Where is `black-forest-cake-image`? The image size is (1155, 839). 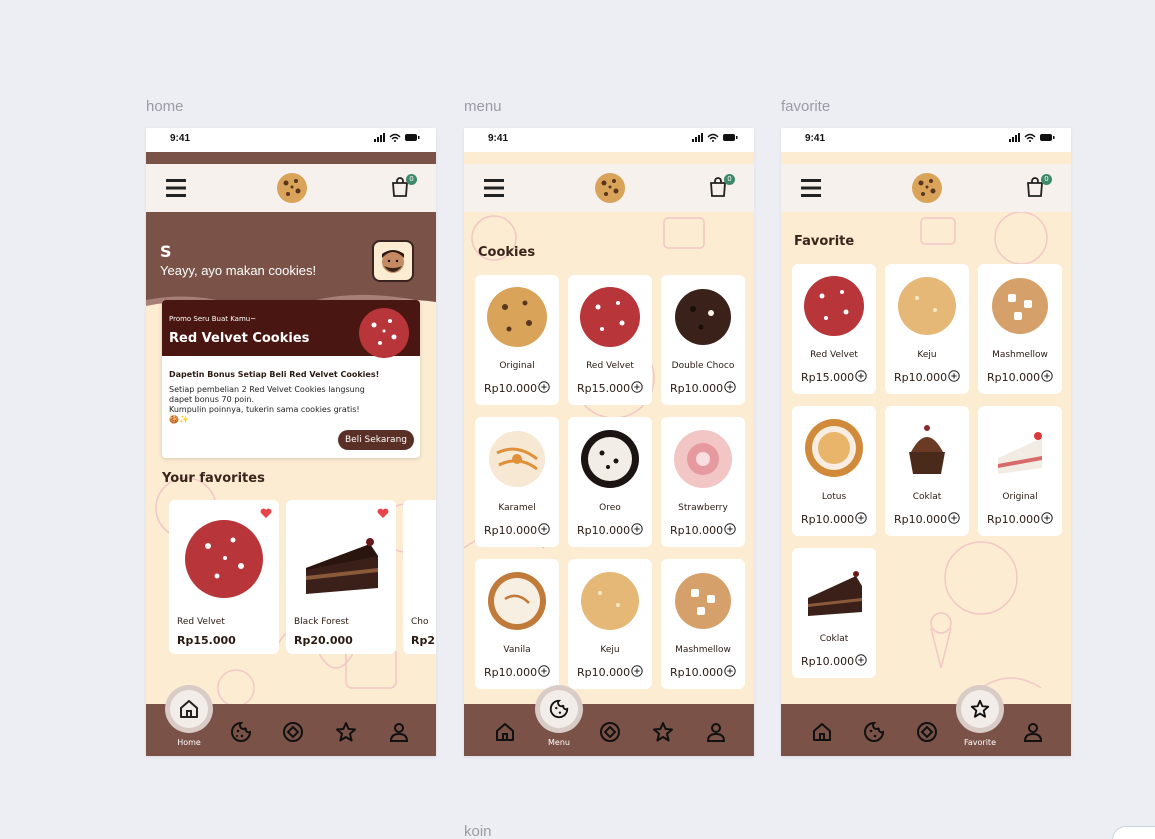 black-forest-cake-image is located at coordinates (342, 566).